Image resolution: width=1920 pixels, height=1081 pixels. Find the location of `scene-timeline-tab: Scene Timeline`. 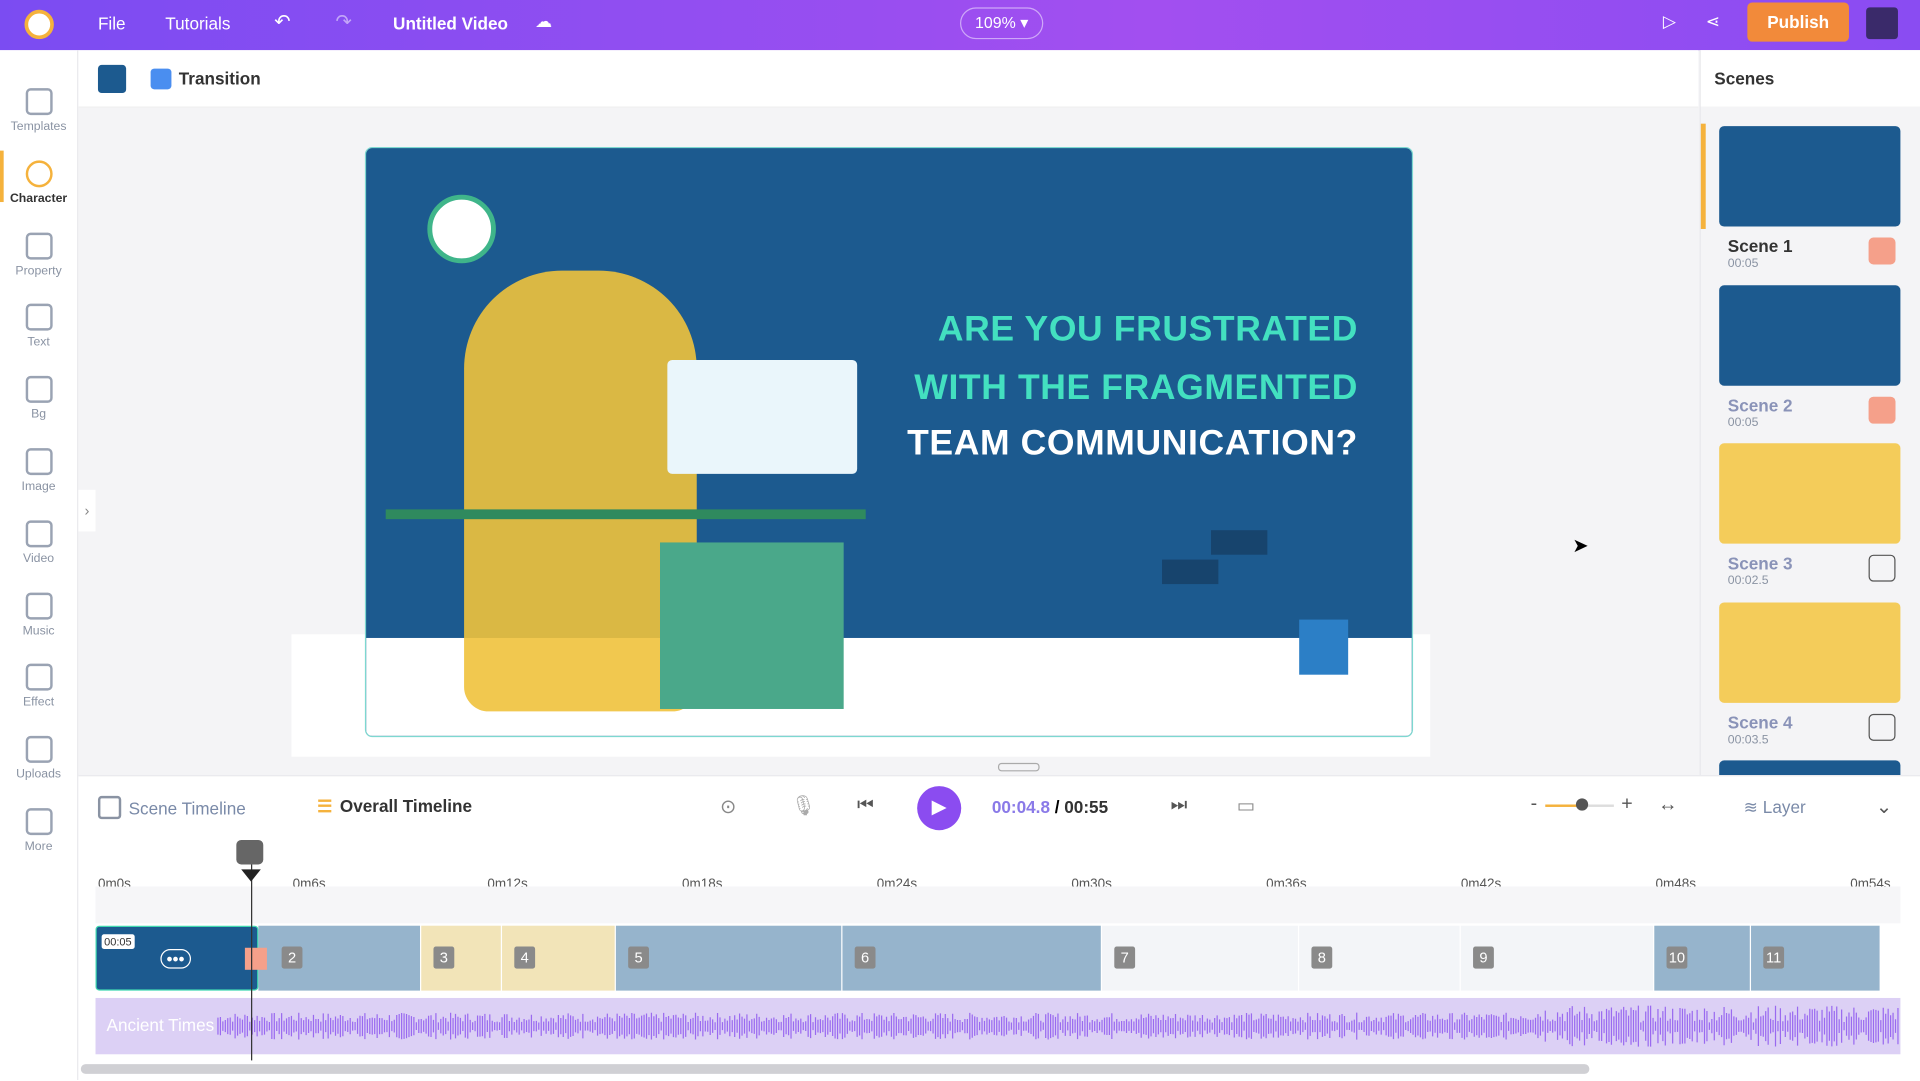

scene-timeline-tab: Scene Timeline is located at coordinates (171, 807).